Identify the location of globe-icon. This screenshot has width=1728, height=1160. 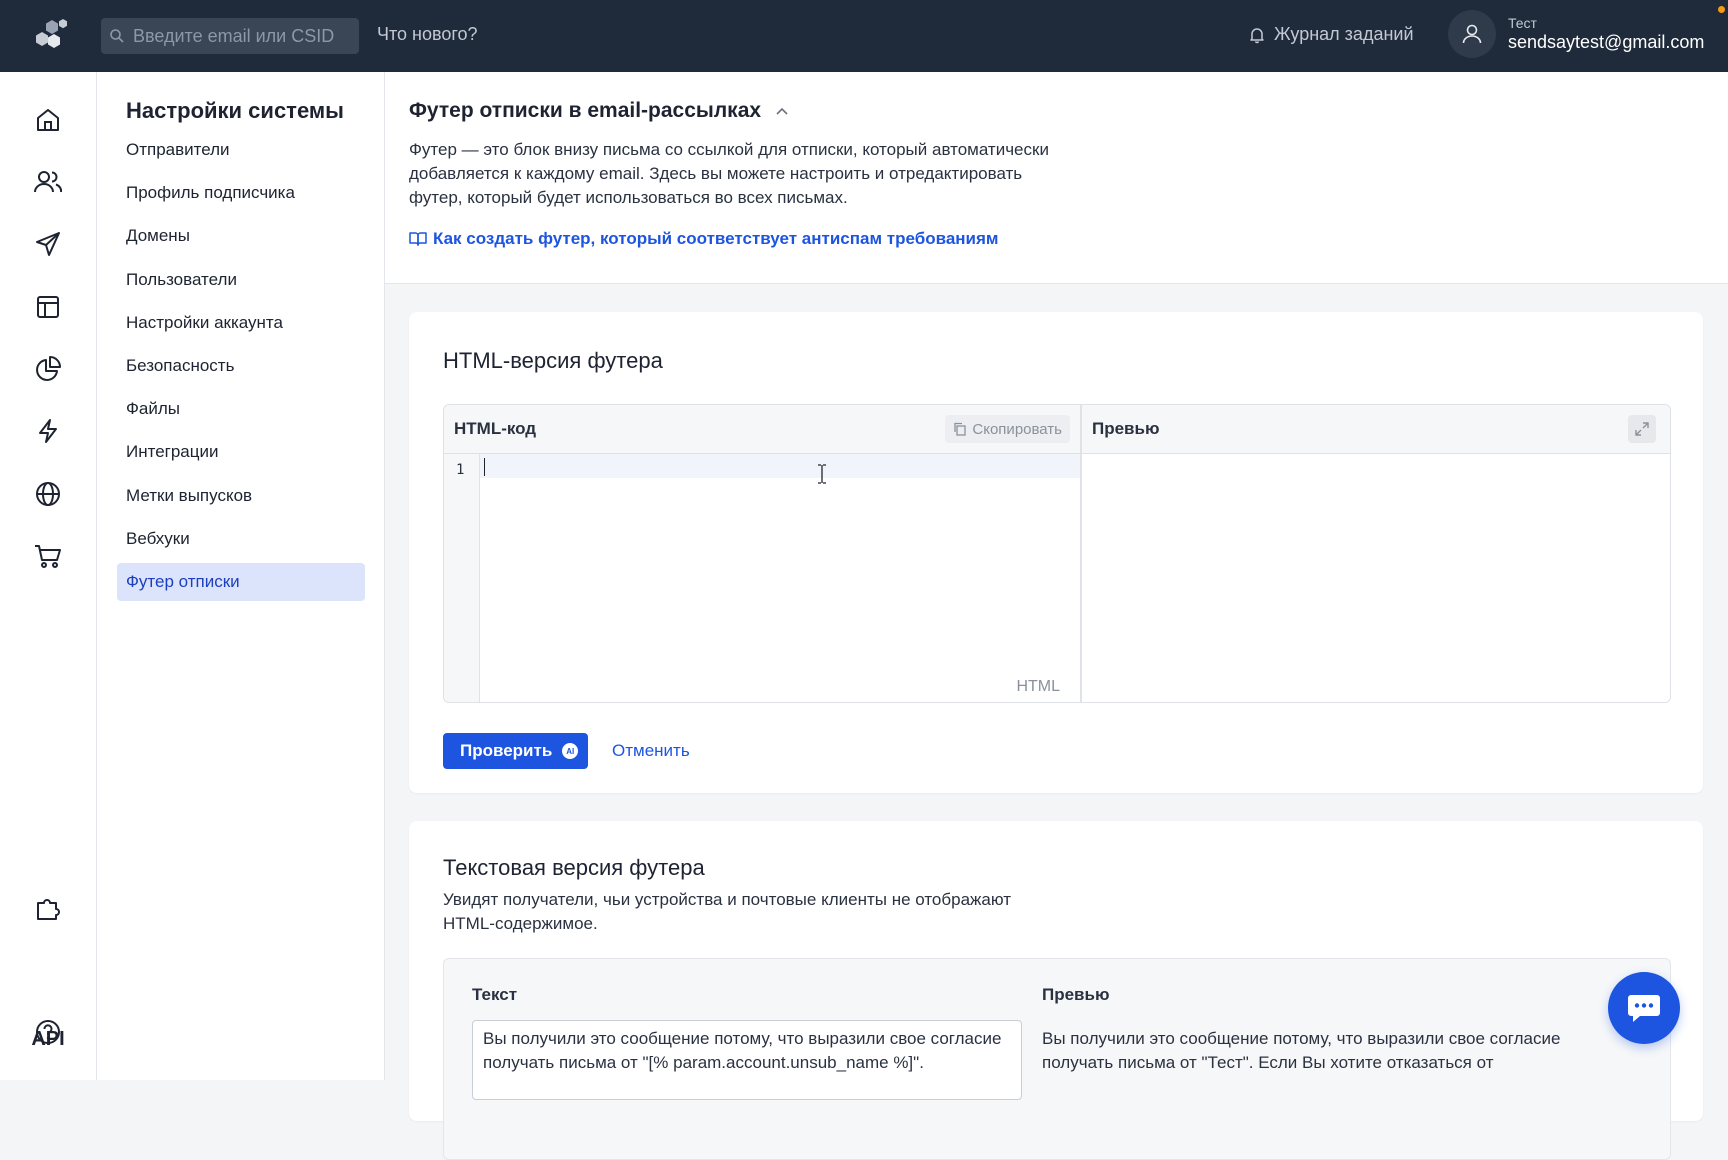
(48, 494).